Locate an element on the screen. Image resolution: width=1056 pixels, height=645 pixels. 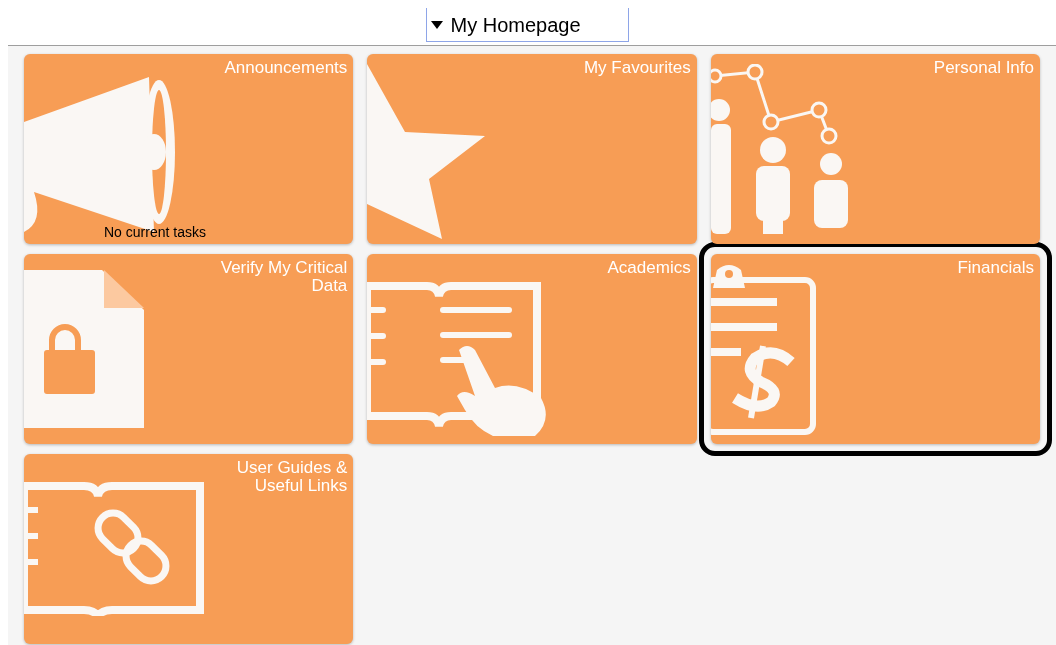
homepage-tile: Financials is located at coordinates (875, 349).